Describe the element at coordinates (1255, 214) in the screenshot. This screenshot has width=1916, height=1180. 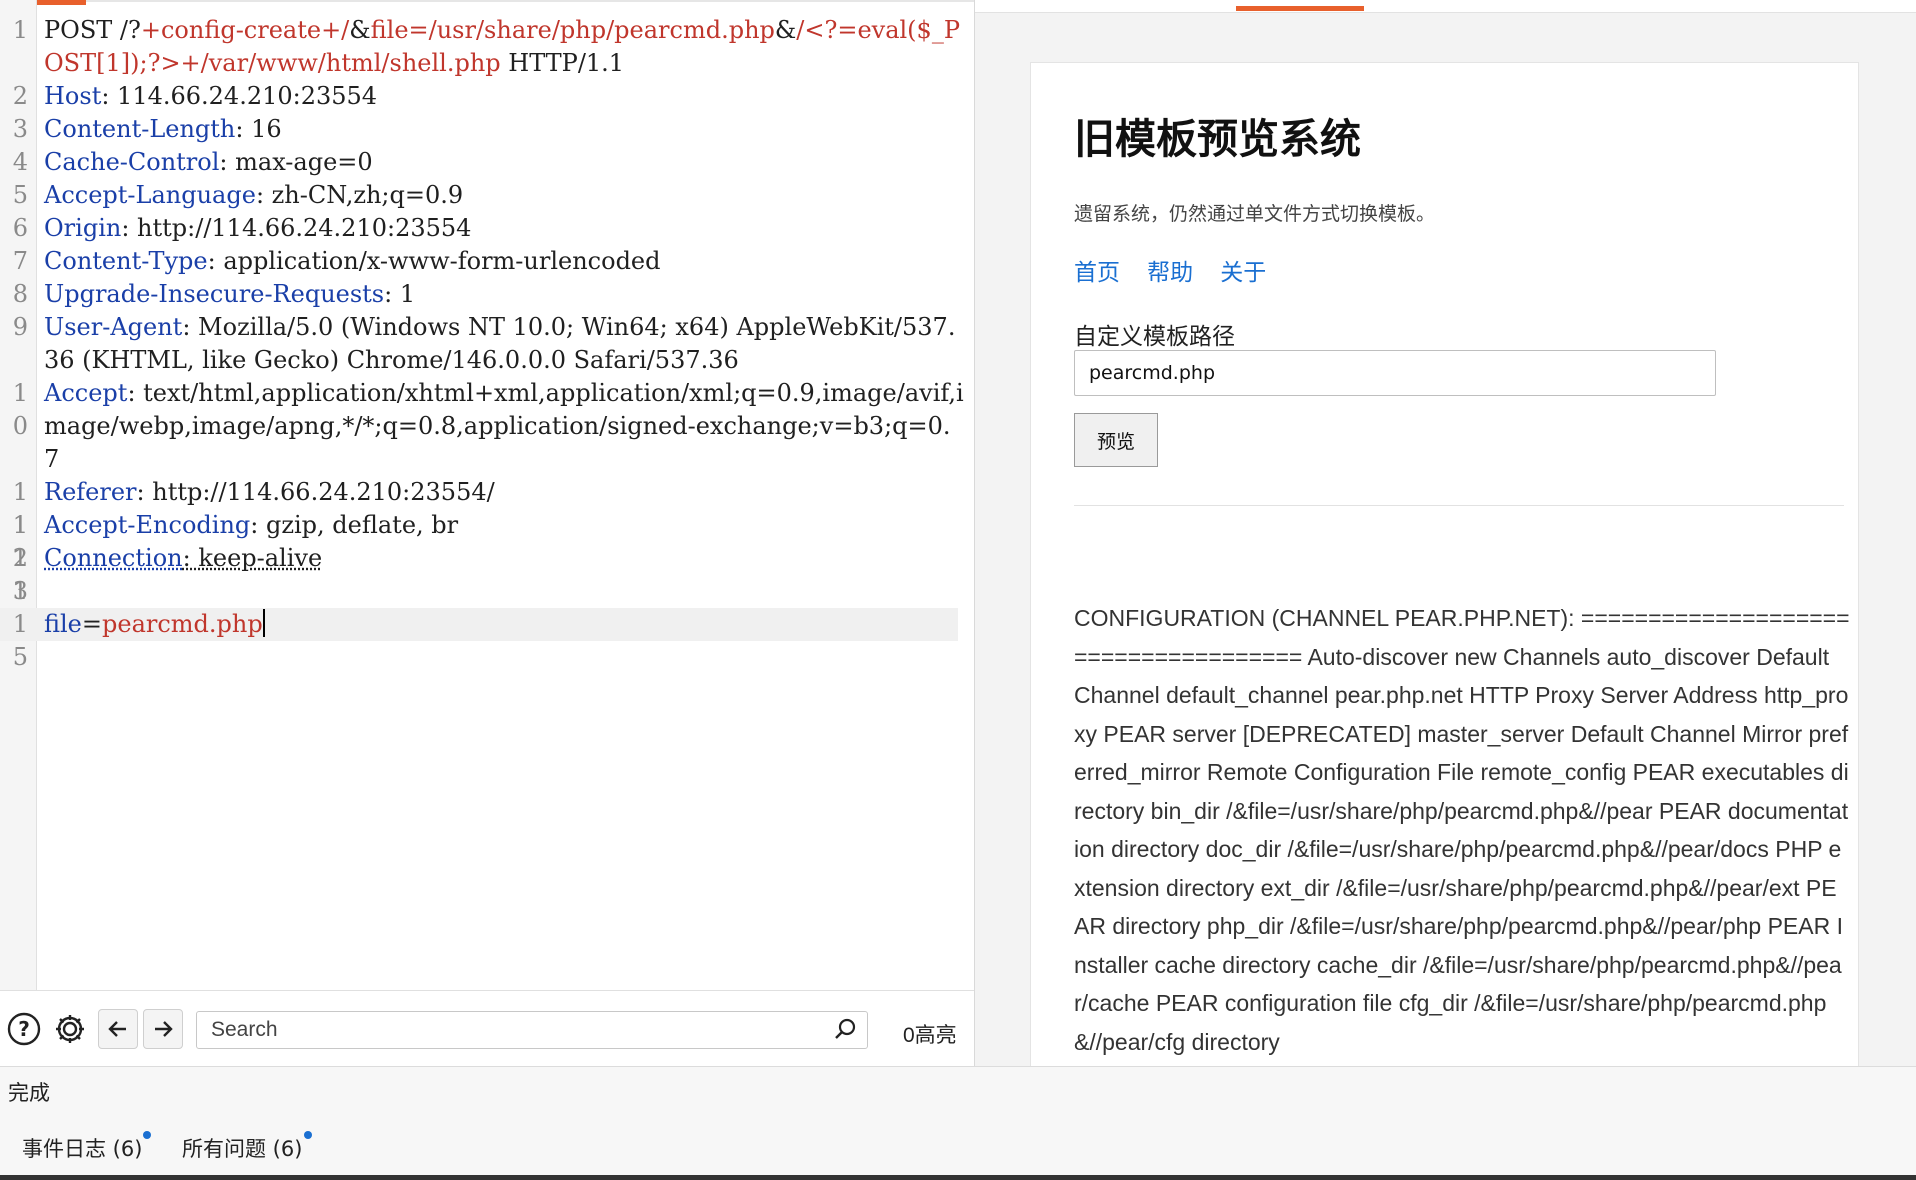
I see `page-description: 遗留系统，仍然通过单文件方式切换模板。` at that location.